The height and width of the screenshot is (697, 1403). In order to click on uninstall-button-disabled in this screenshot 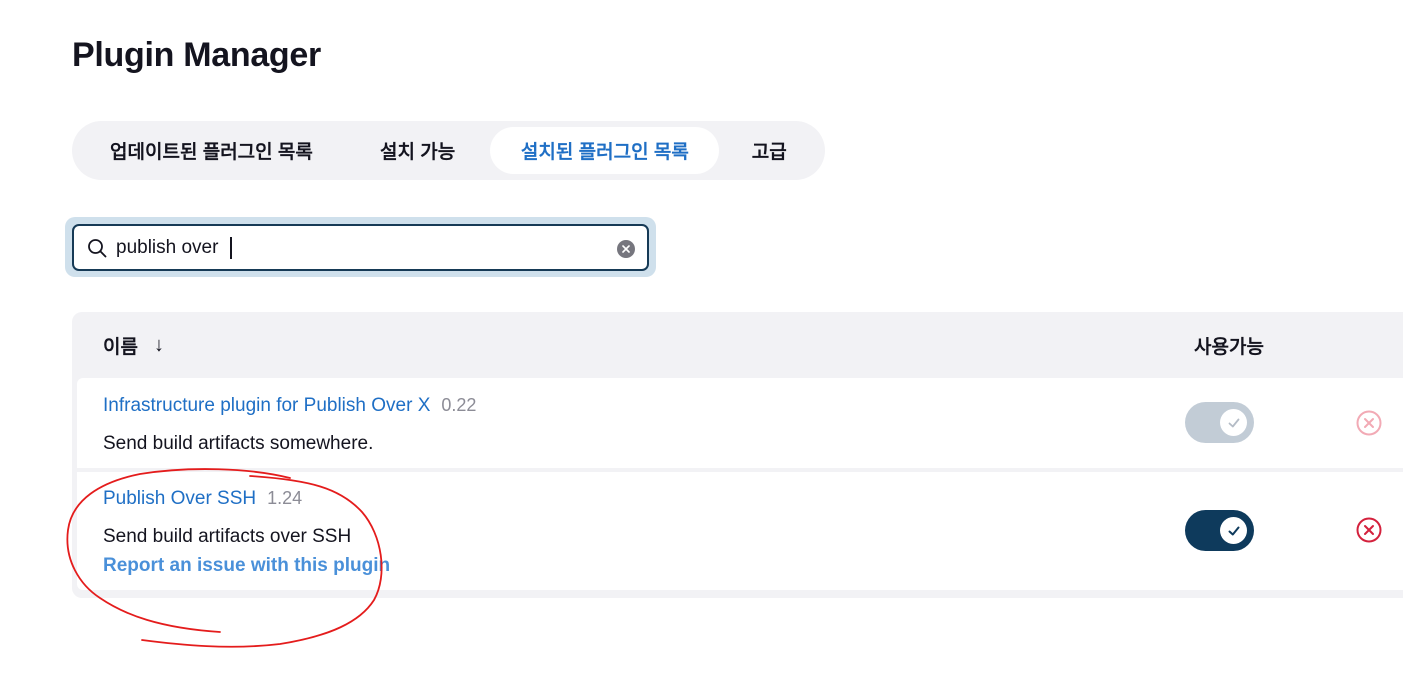, I will do `click(1369, 423)`.